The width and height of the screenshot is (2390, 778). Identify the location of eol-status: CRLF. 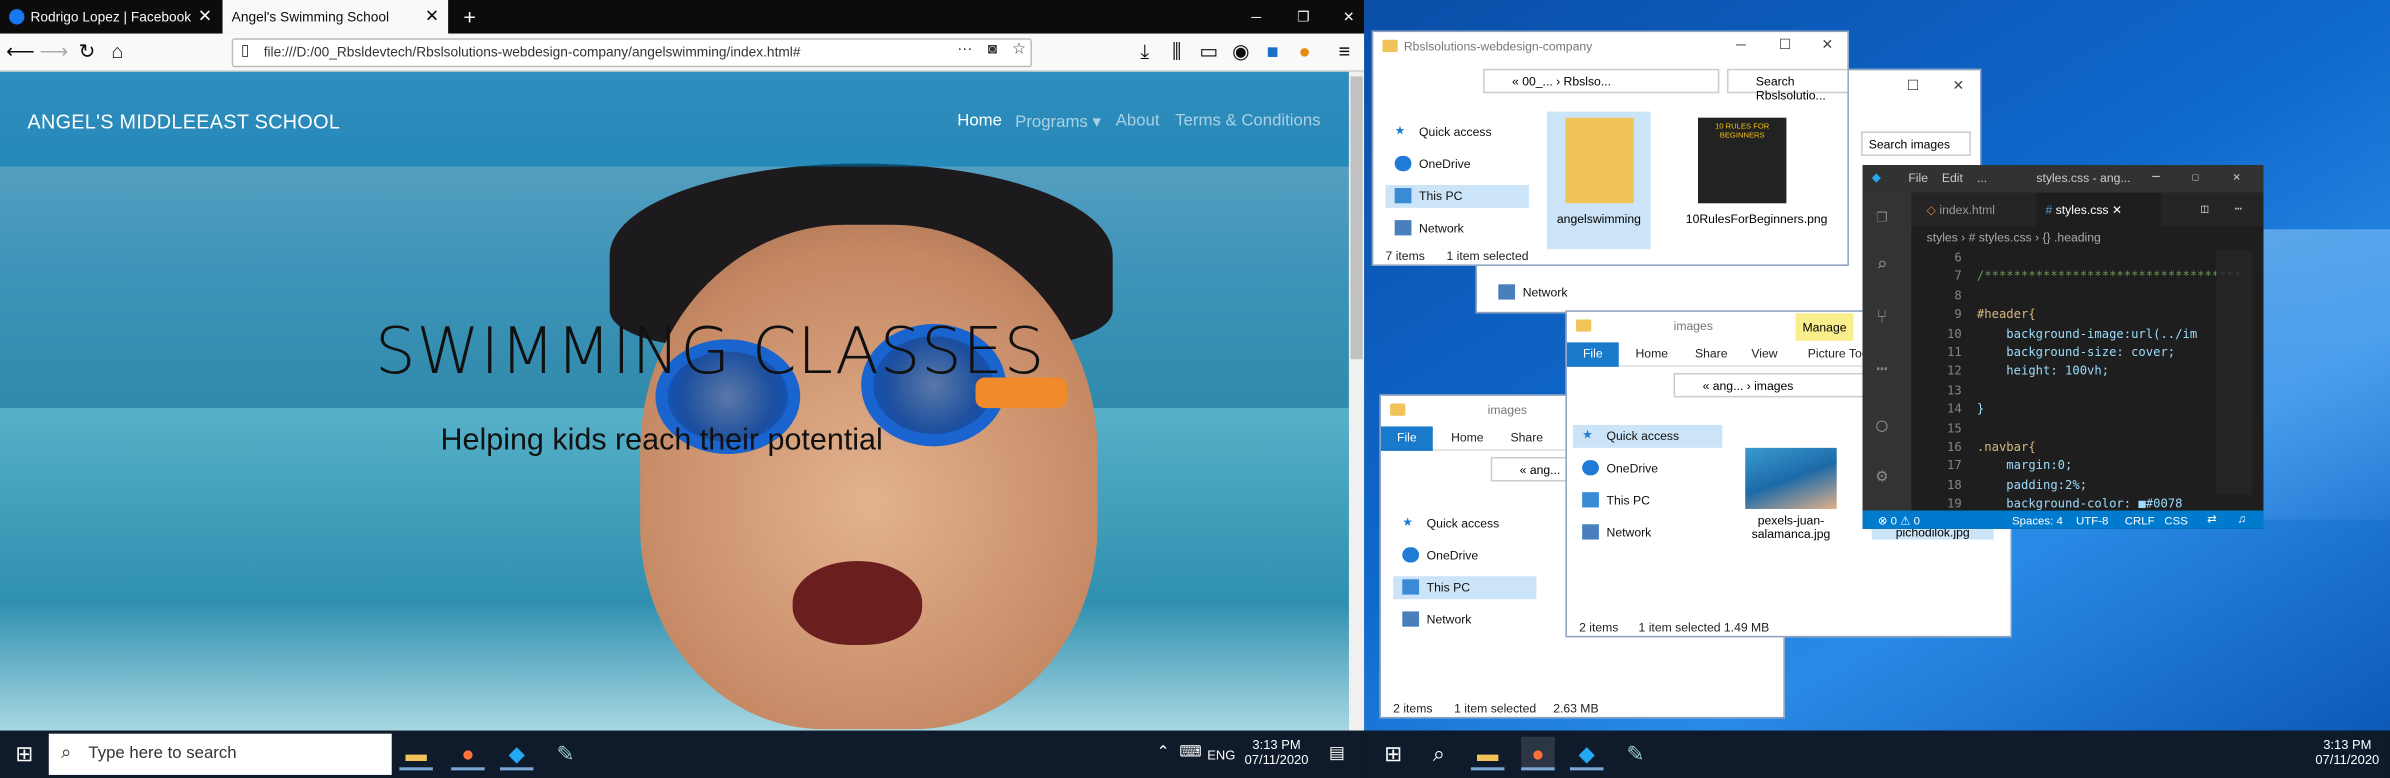
(2140, 521).